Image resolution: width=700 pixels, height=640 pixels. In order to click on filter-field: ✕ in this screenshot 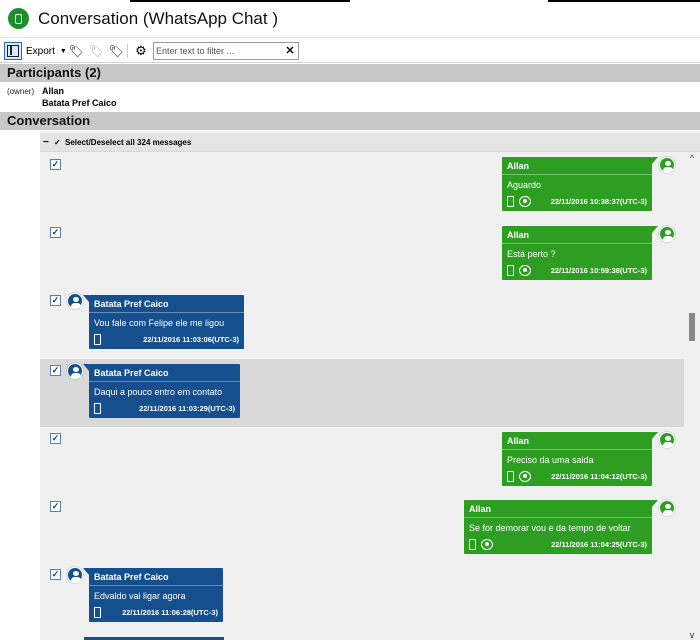, I will do `click(226, 51)`.